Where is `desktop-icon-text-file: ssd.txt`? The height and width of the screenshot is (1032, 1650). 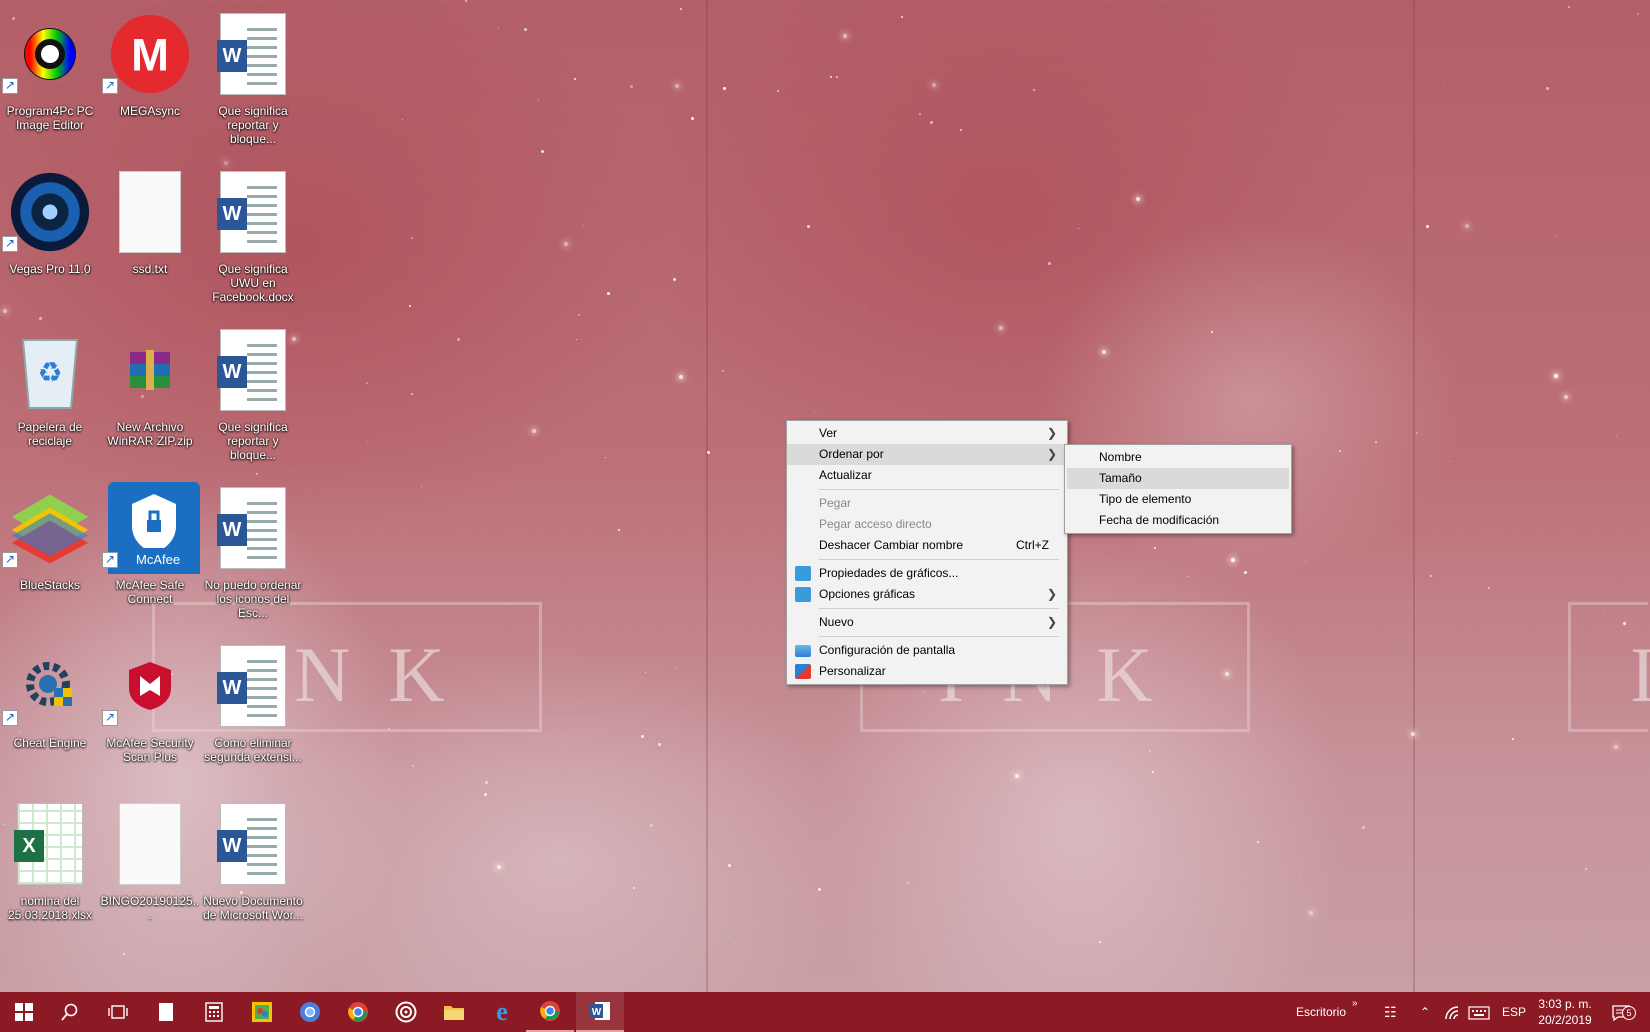 desktop-icon-text-file: ssd.txt is located at coordinates (150, 235).